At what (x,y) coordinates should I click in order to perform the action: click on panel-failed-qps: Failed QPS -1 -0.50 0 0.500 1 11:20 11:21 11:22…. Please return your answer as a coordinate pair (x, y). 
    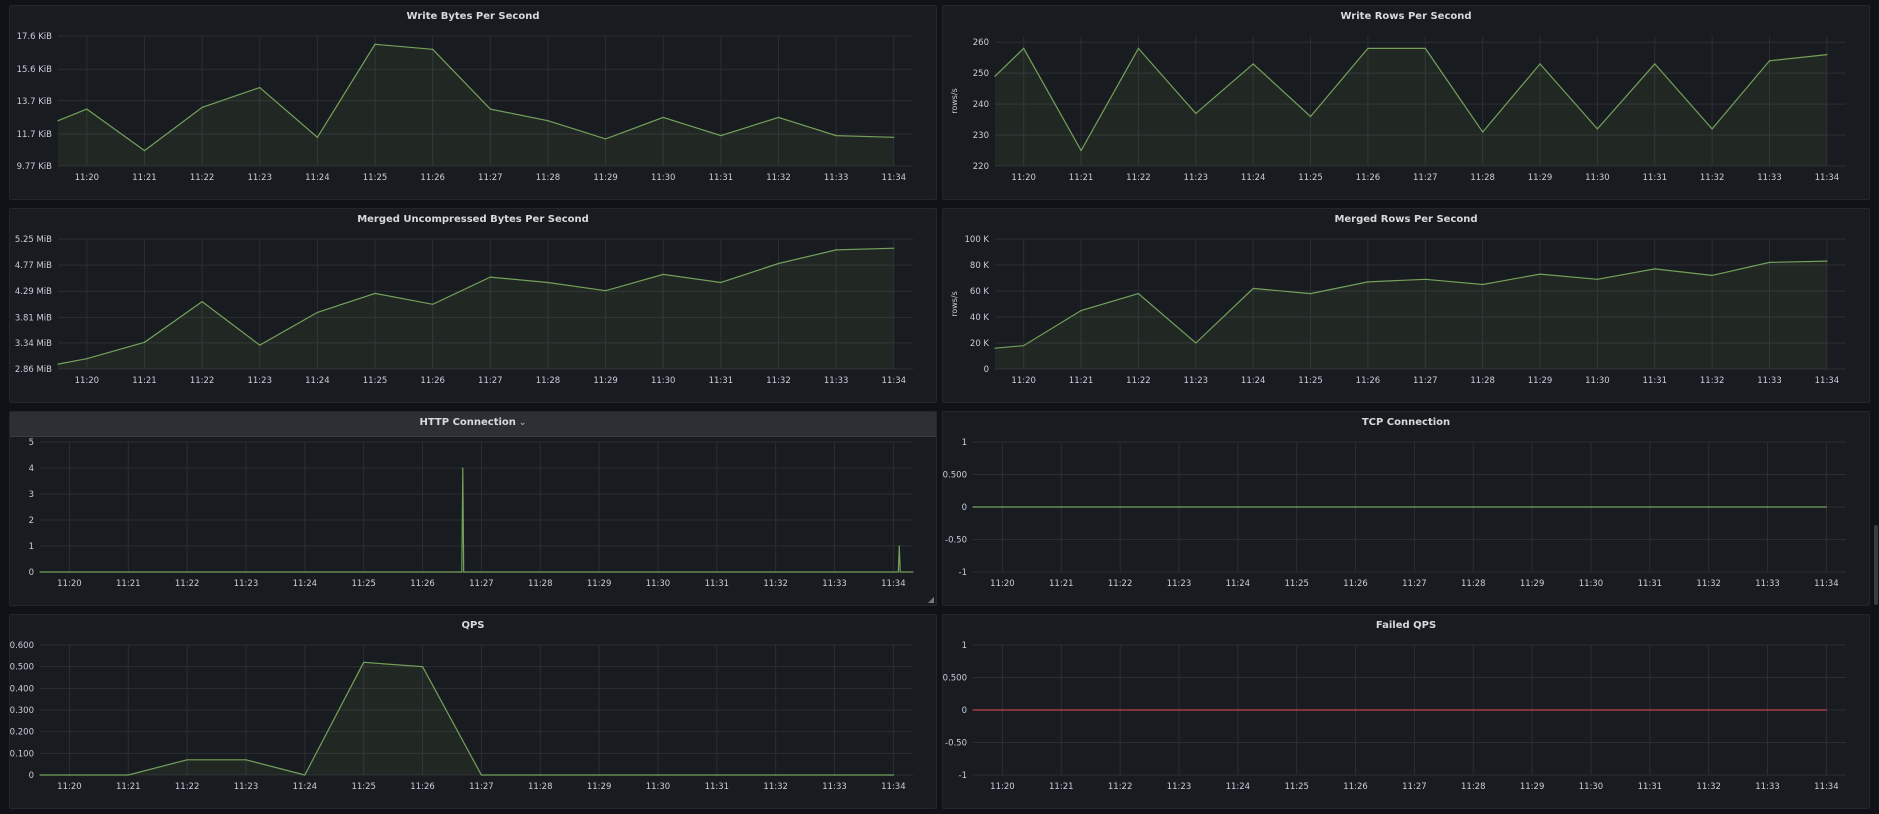
    Looking at the image, I should click on (1406, 711).